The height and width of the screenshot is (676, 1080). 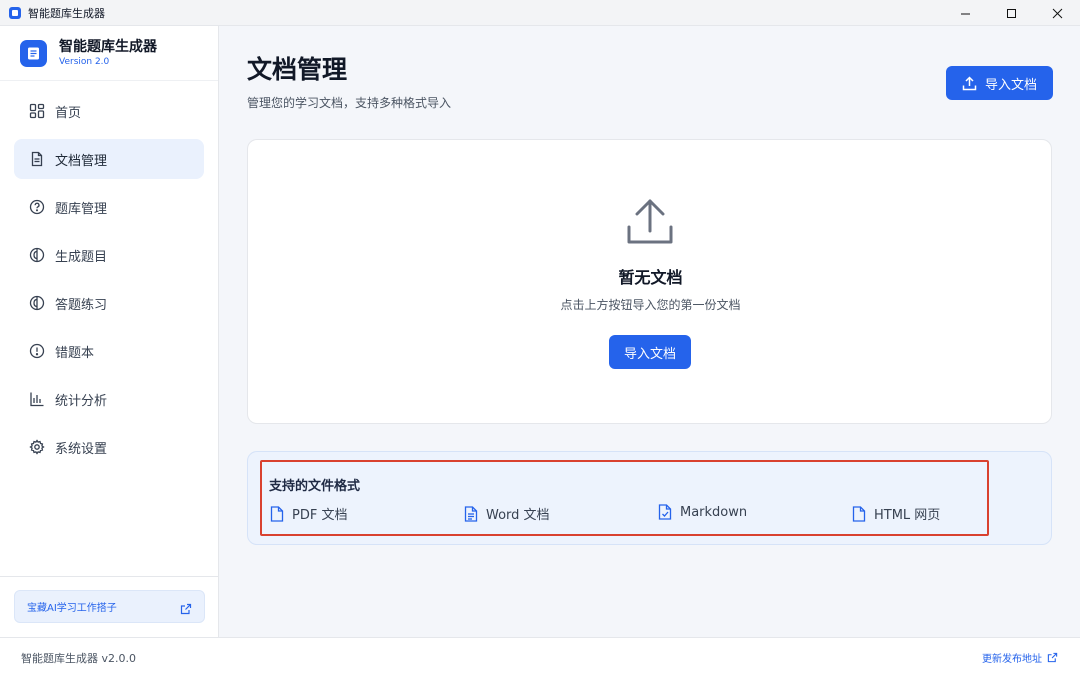 I want to click on app-icon, so click(x=15, y=12).